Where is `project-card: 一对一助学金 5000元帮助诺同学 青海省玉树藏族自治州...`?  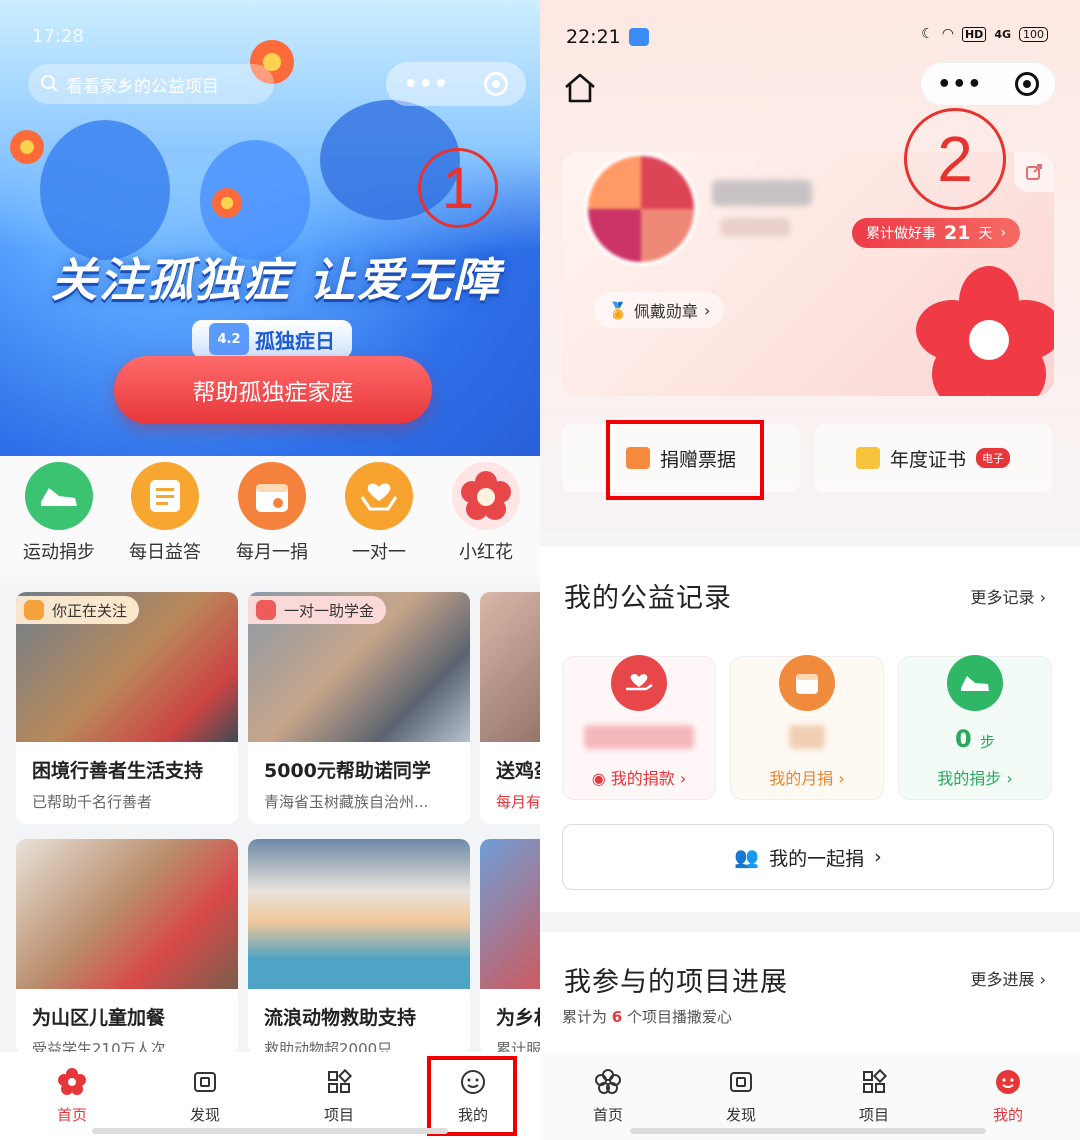 project-card: 一对一助学金 5000元帮助诺同学 青海省玉树藏族自治州... is located at coordinates (359, 708).